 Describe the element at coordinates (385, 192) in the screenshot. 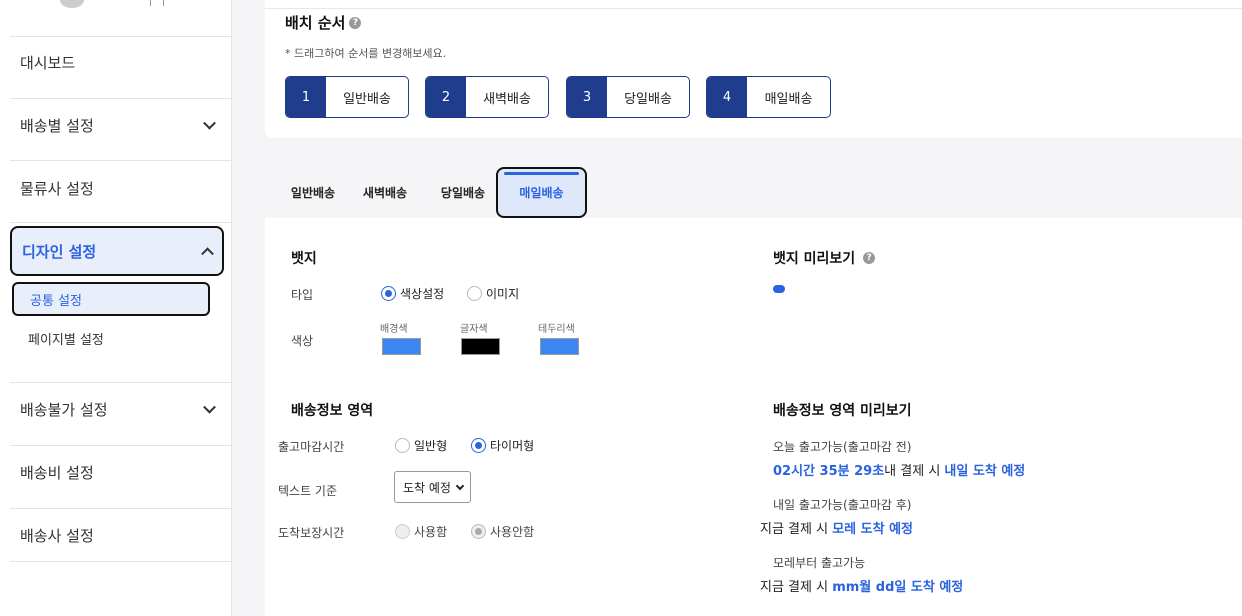

I see `tab-dawn: 새벽배송` at that location.